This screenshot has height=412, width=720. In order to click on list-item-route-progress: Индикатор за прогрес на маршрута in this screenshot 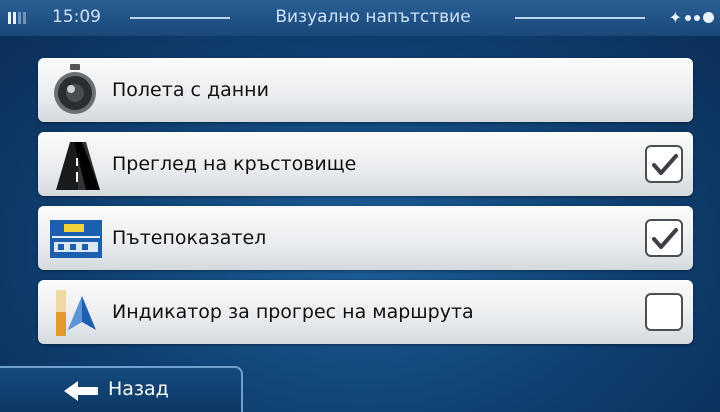, I will do `click(365, 312)`.